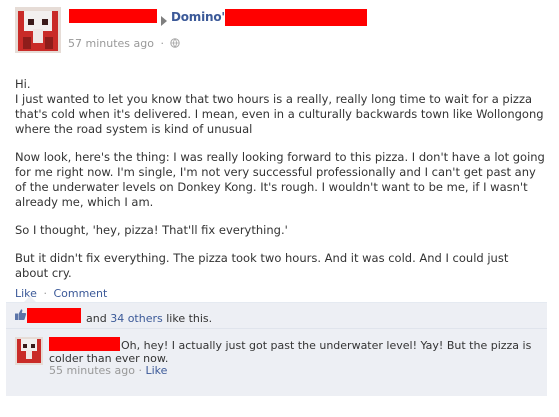  What do you see at coordinates (296, 17) in the screenshot?
I see `redacted-page-suffix` at bounding box center [296, 17].